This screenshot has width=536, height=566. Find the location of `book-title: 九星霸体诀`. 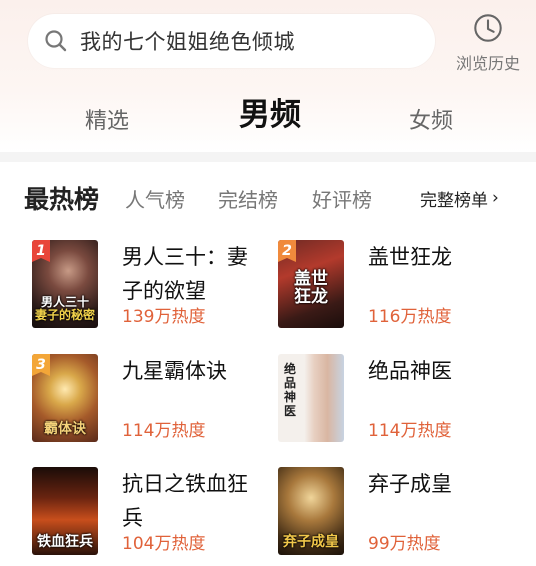

book-title: 九星霸体诀 is located at coordinates (174, 371).